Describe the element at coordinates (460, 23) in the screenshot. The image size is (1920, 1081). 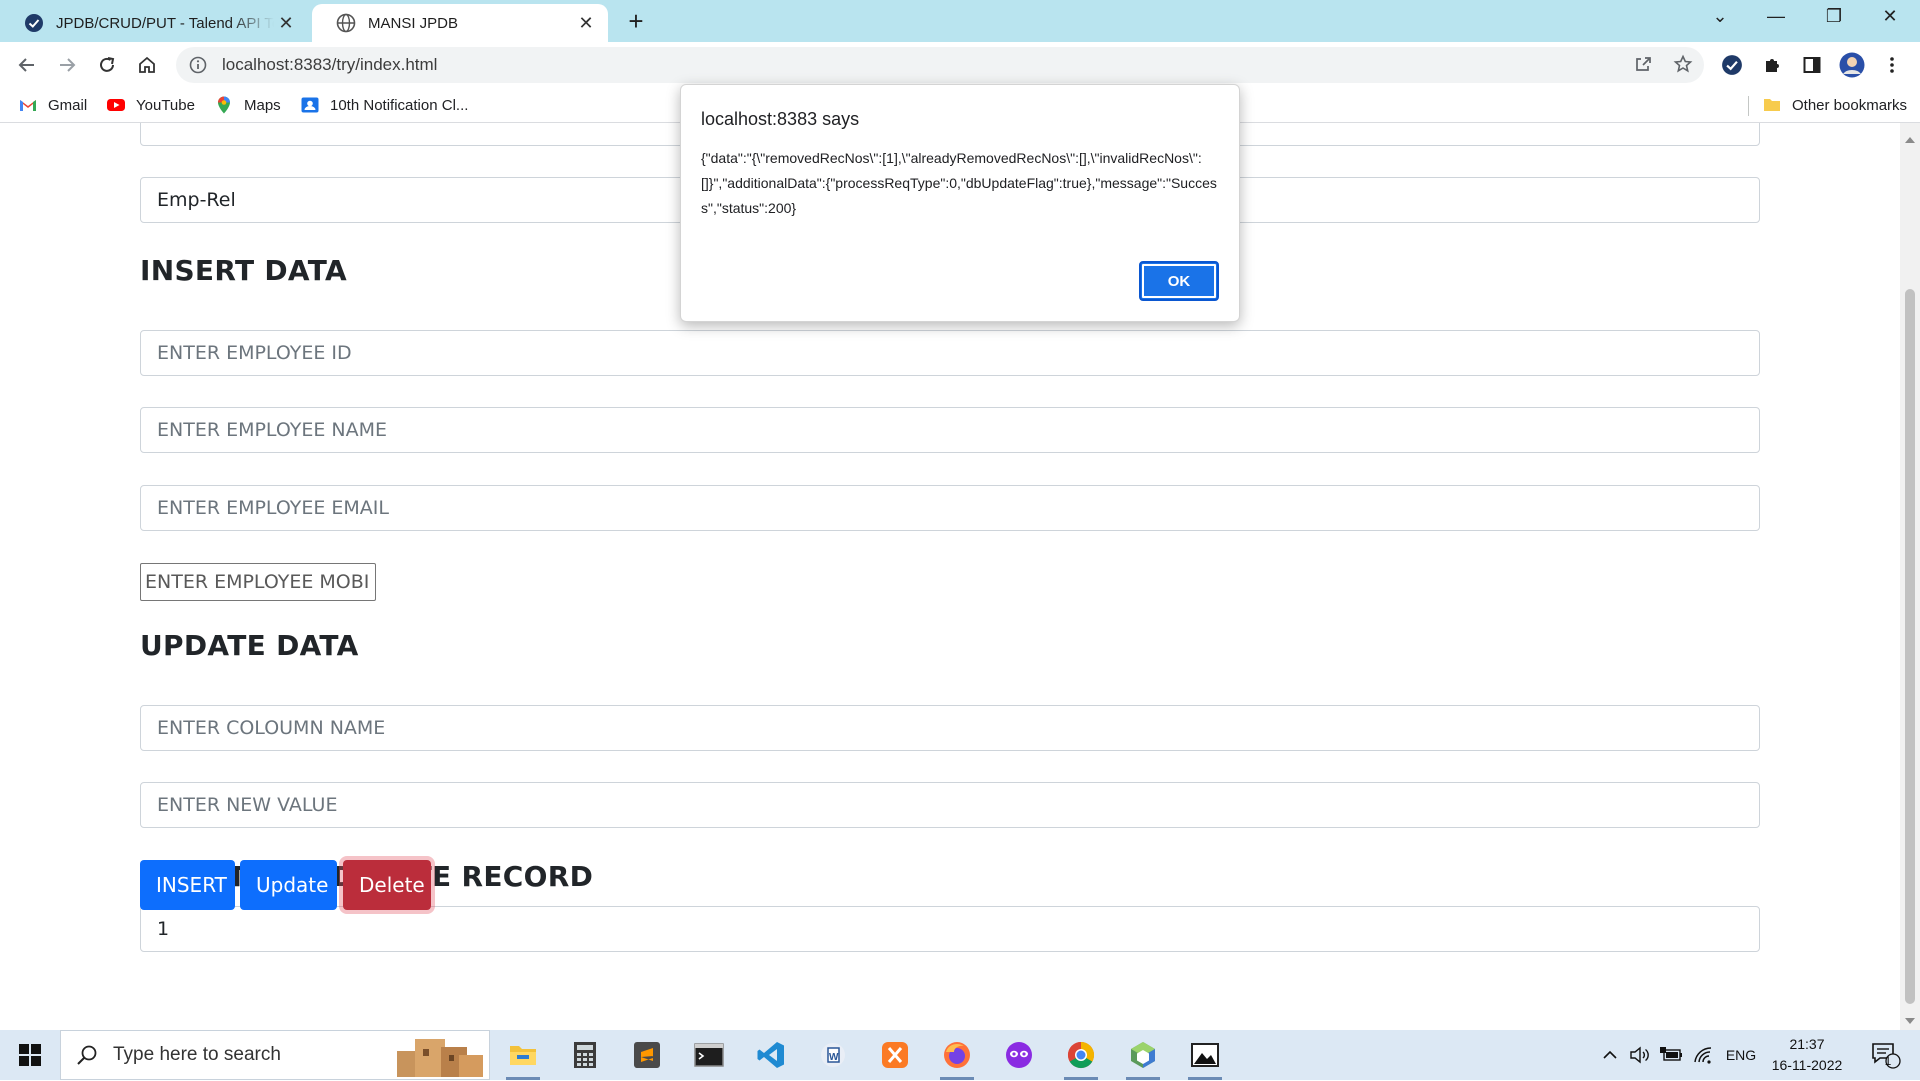
I see `tab-mansi-jpdb: MANSI JPDB ✕` at that location.